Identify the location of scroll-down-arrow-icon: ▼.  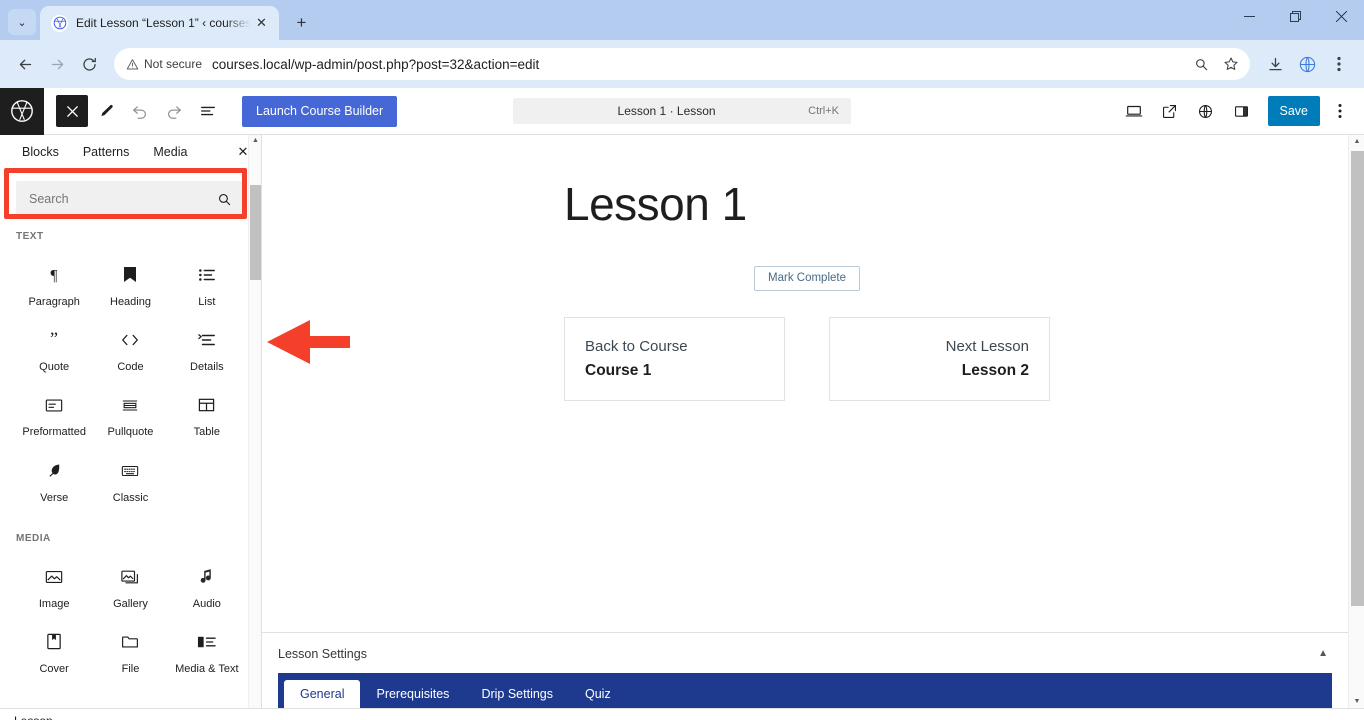
(1356, 701).